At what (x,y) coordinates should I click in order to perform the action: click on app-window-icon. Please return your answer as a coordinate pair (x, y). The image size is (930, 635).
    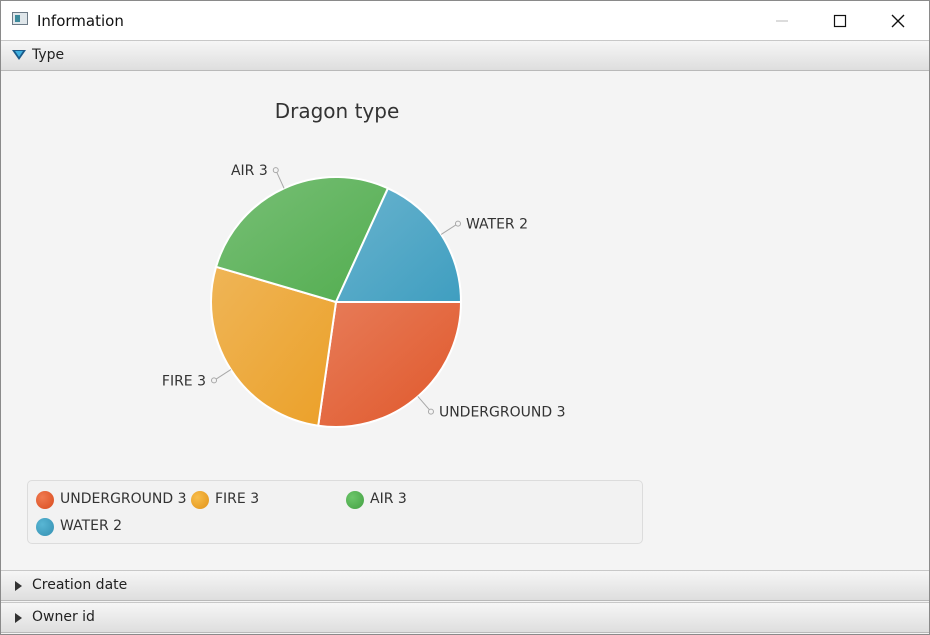
    Looking at the image, I should click on (20, 18).